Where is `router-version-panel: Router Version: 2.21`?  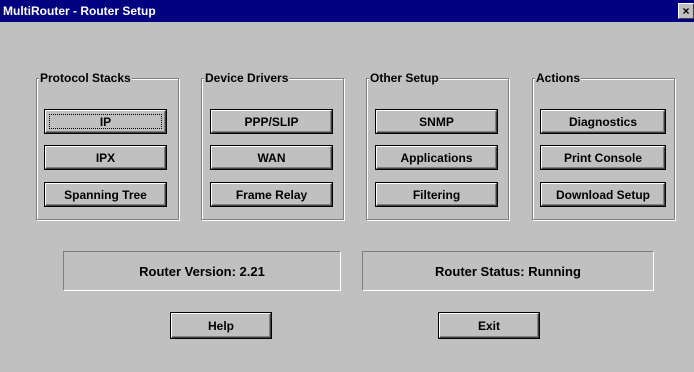 router-version-panel: Router Version: 2.21 is located at coordinates (202, 271).